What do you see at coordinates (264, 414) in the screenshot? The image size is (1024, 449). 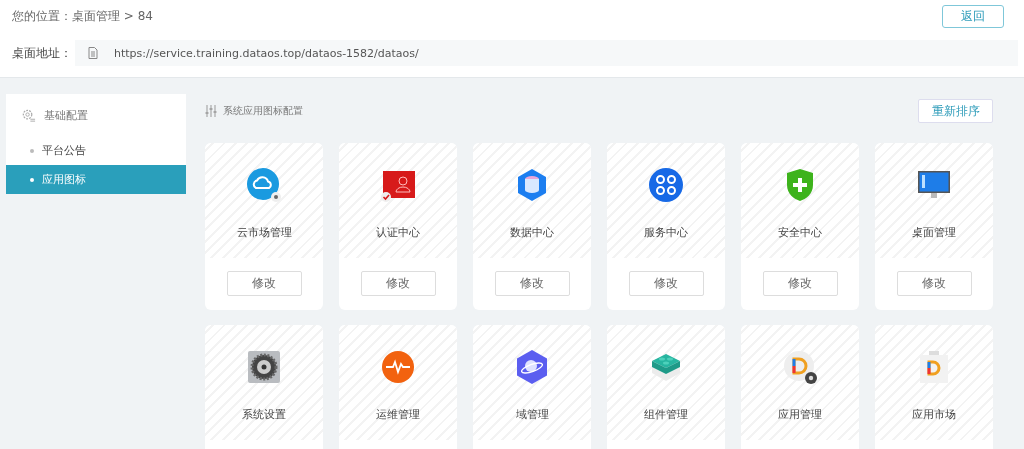 I see `app-name: 系统设置` at bounding box center [264, 414].